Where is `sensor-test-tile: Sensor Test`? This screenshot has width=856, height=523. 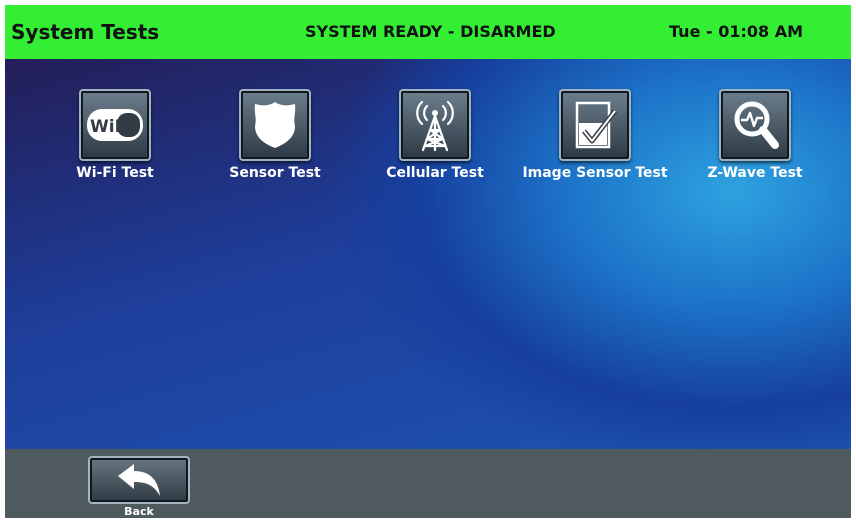 sensor-test-tile: Sensor Test is located at coordinates (275, 135).